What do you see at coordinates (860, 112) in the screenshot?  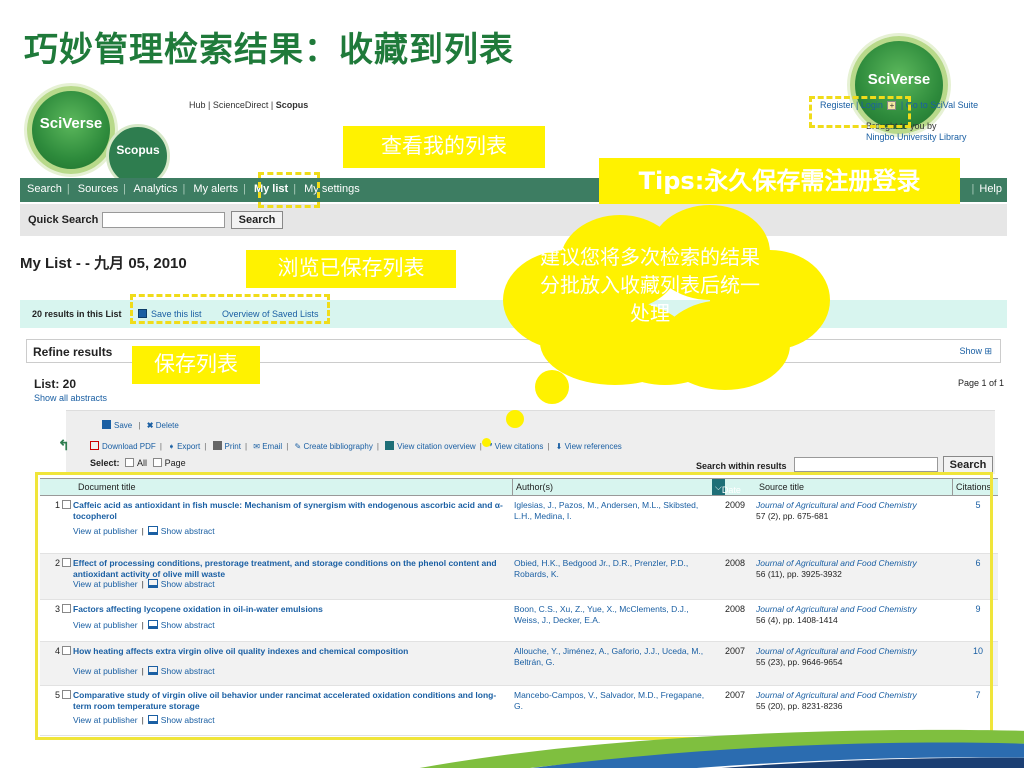 I see `login-highlight` at bounding box center [860, 112].